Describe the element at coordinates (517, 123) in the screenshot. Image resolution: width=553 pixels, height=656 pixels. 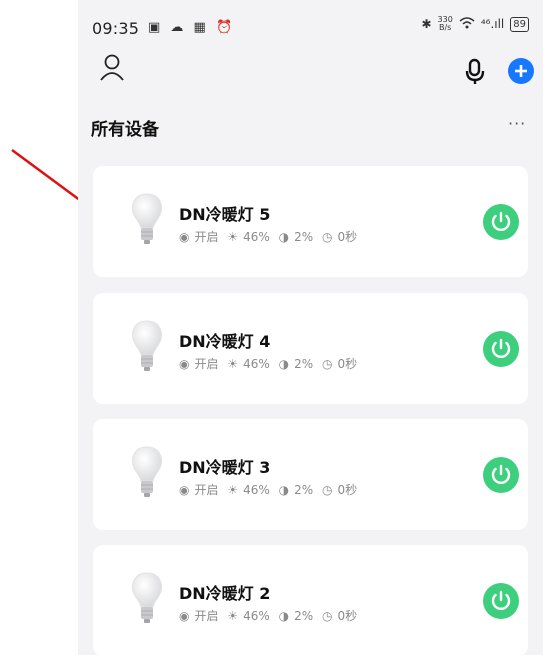
I see `more-options-button: ···` at that location.